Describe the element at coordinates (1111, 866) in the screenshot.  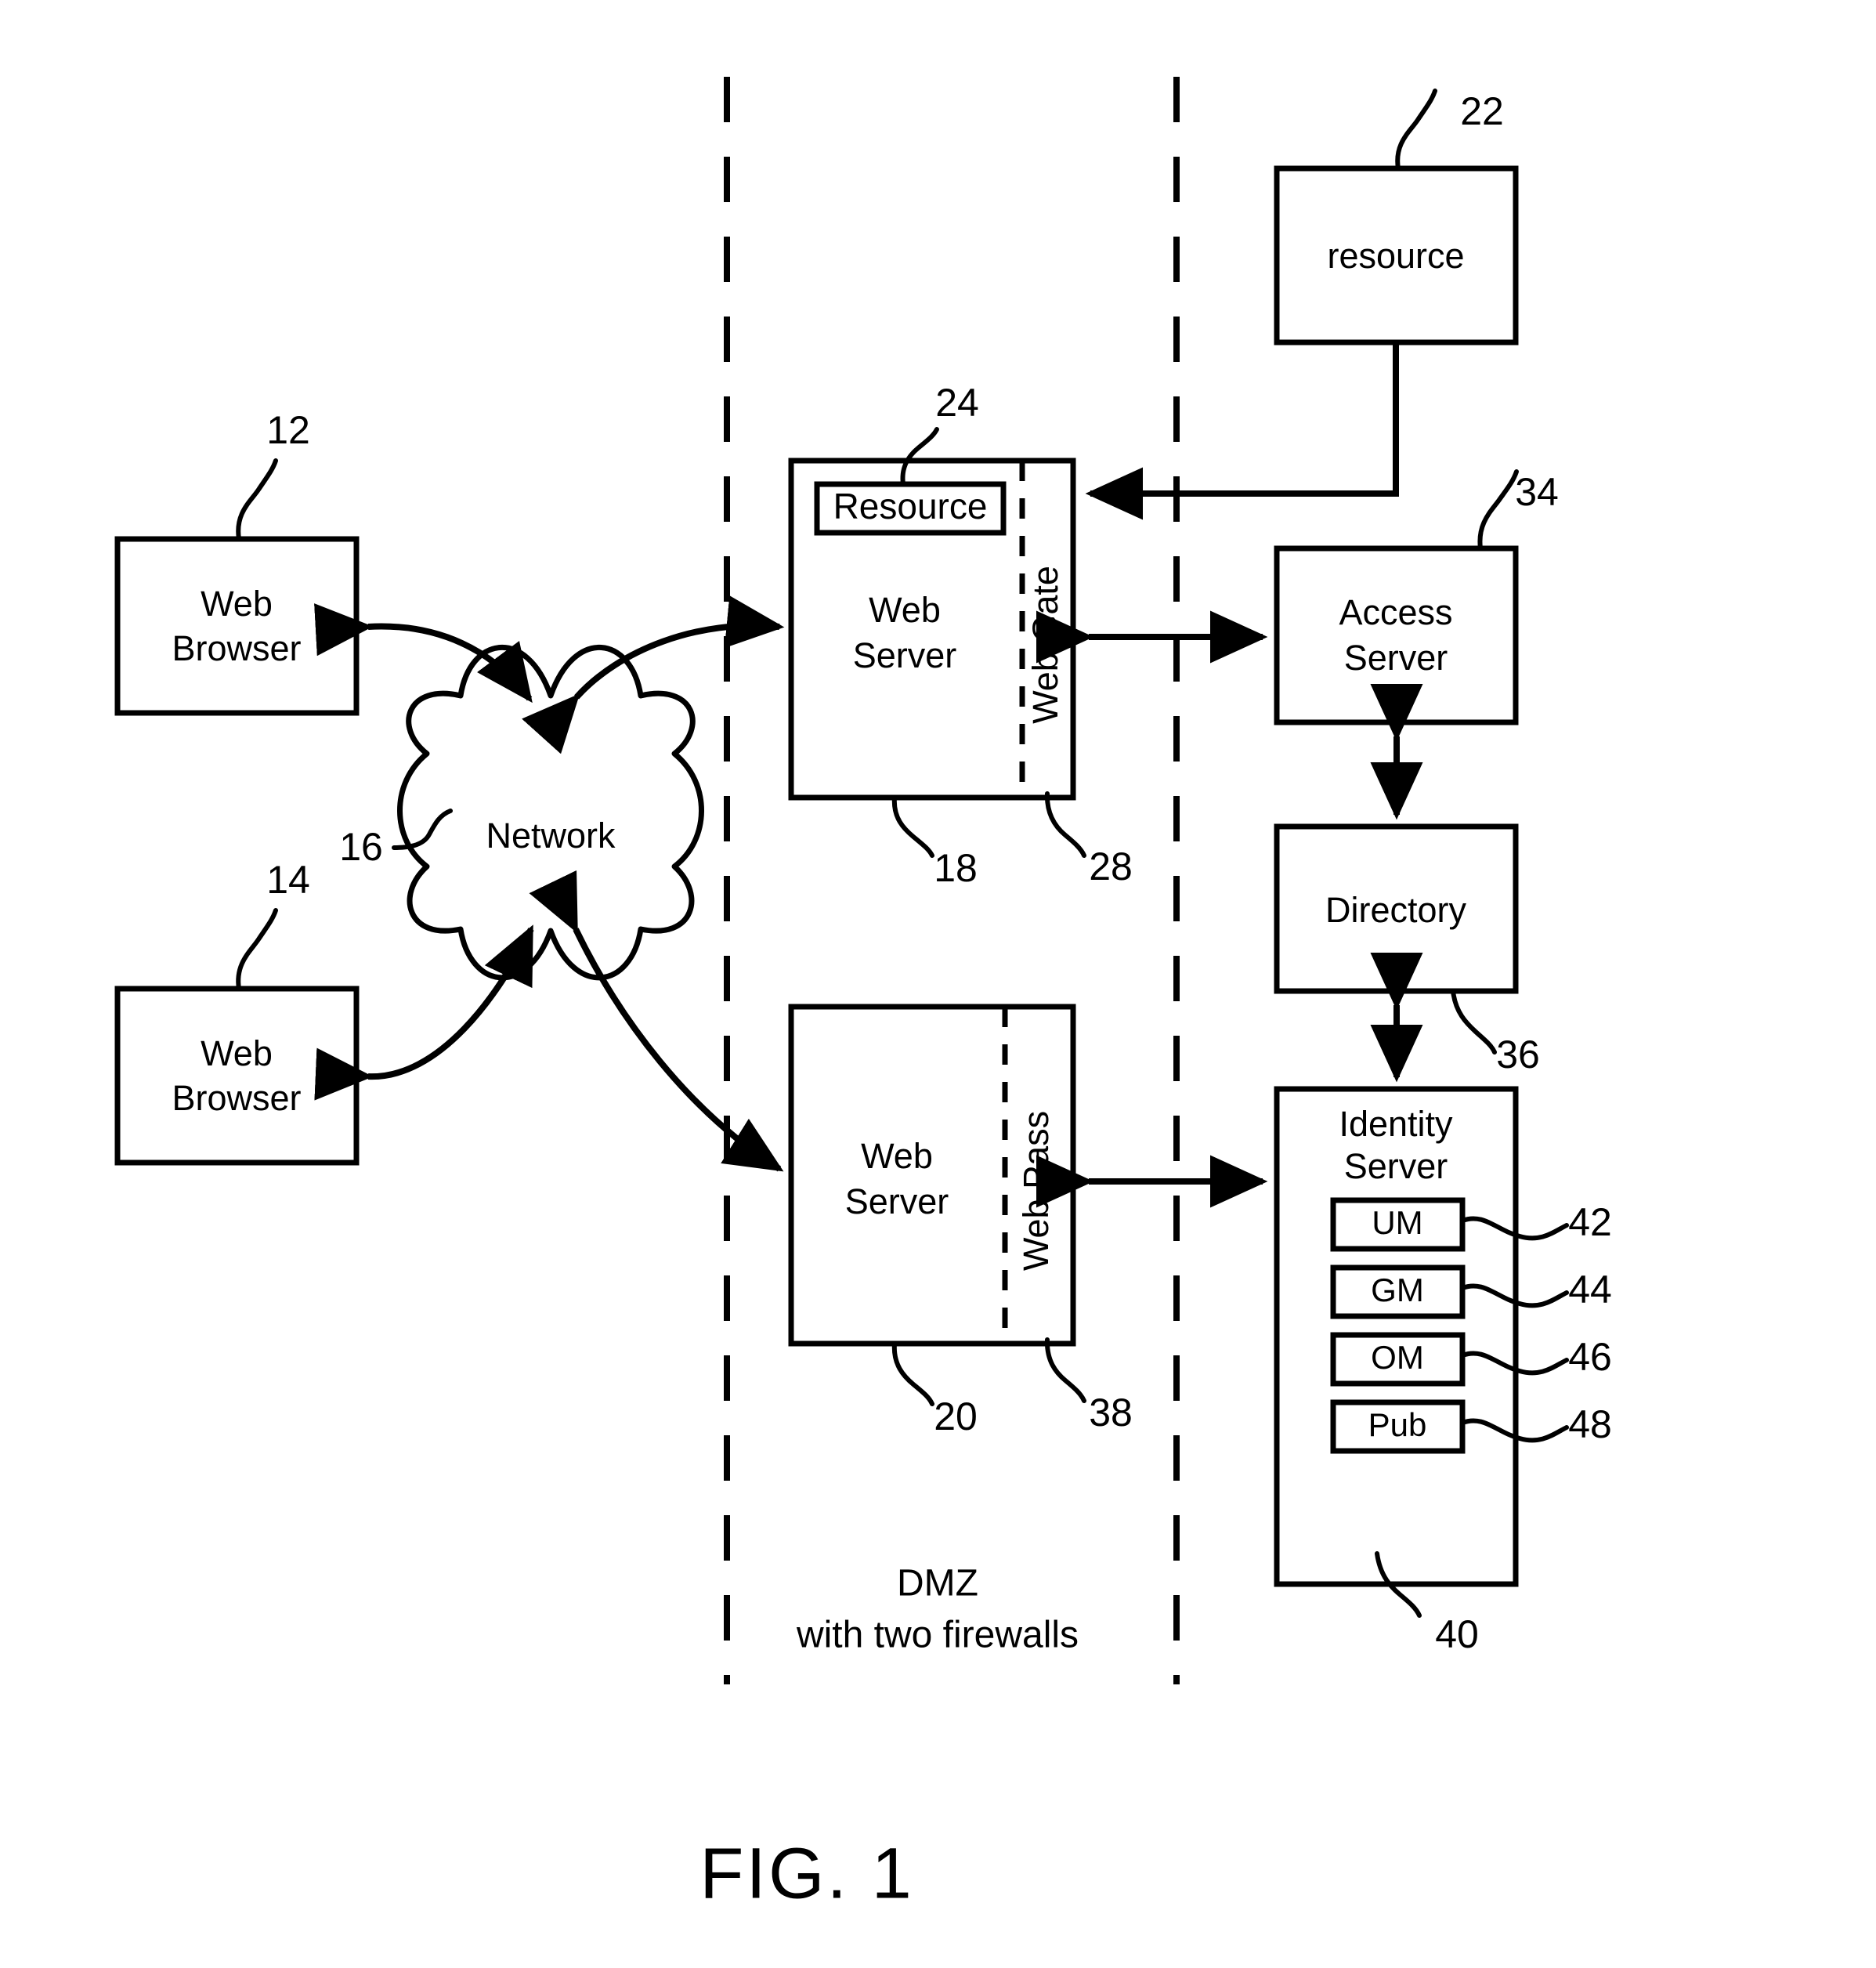
I see `ref-28: 28` at that location.